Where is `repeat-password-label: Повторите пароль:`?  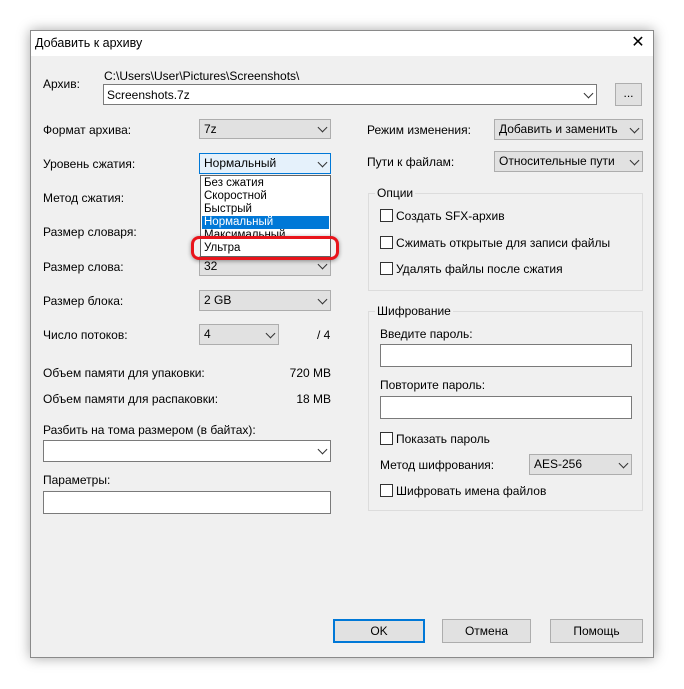 repeat-password-label: Повторите пароль: is located at coordinates (433, 385).